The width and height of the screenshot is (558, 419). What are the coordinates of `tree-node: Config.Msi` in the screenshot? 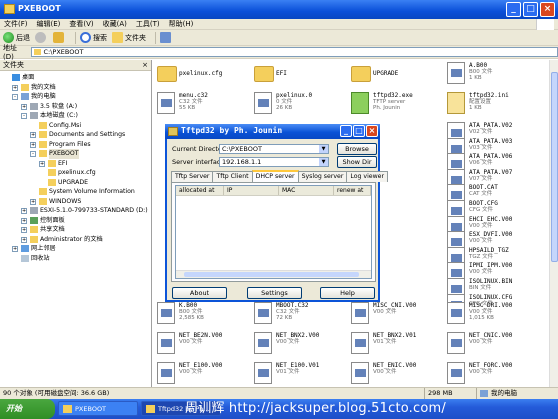 It's located at (75, 126).